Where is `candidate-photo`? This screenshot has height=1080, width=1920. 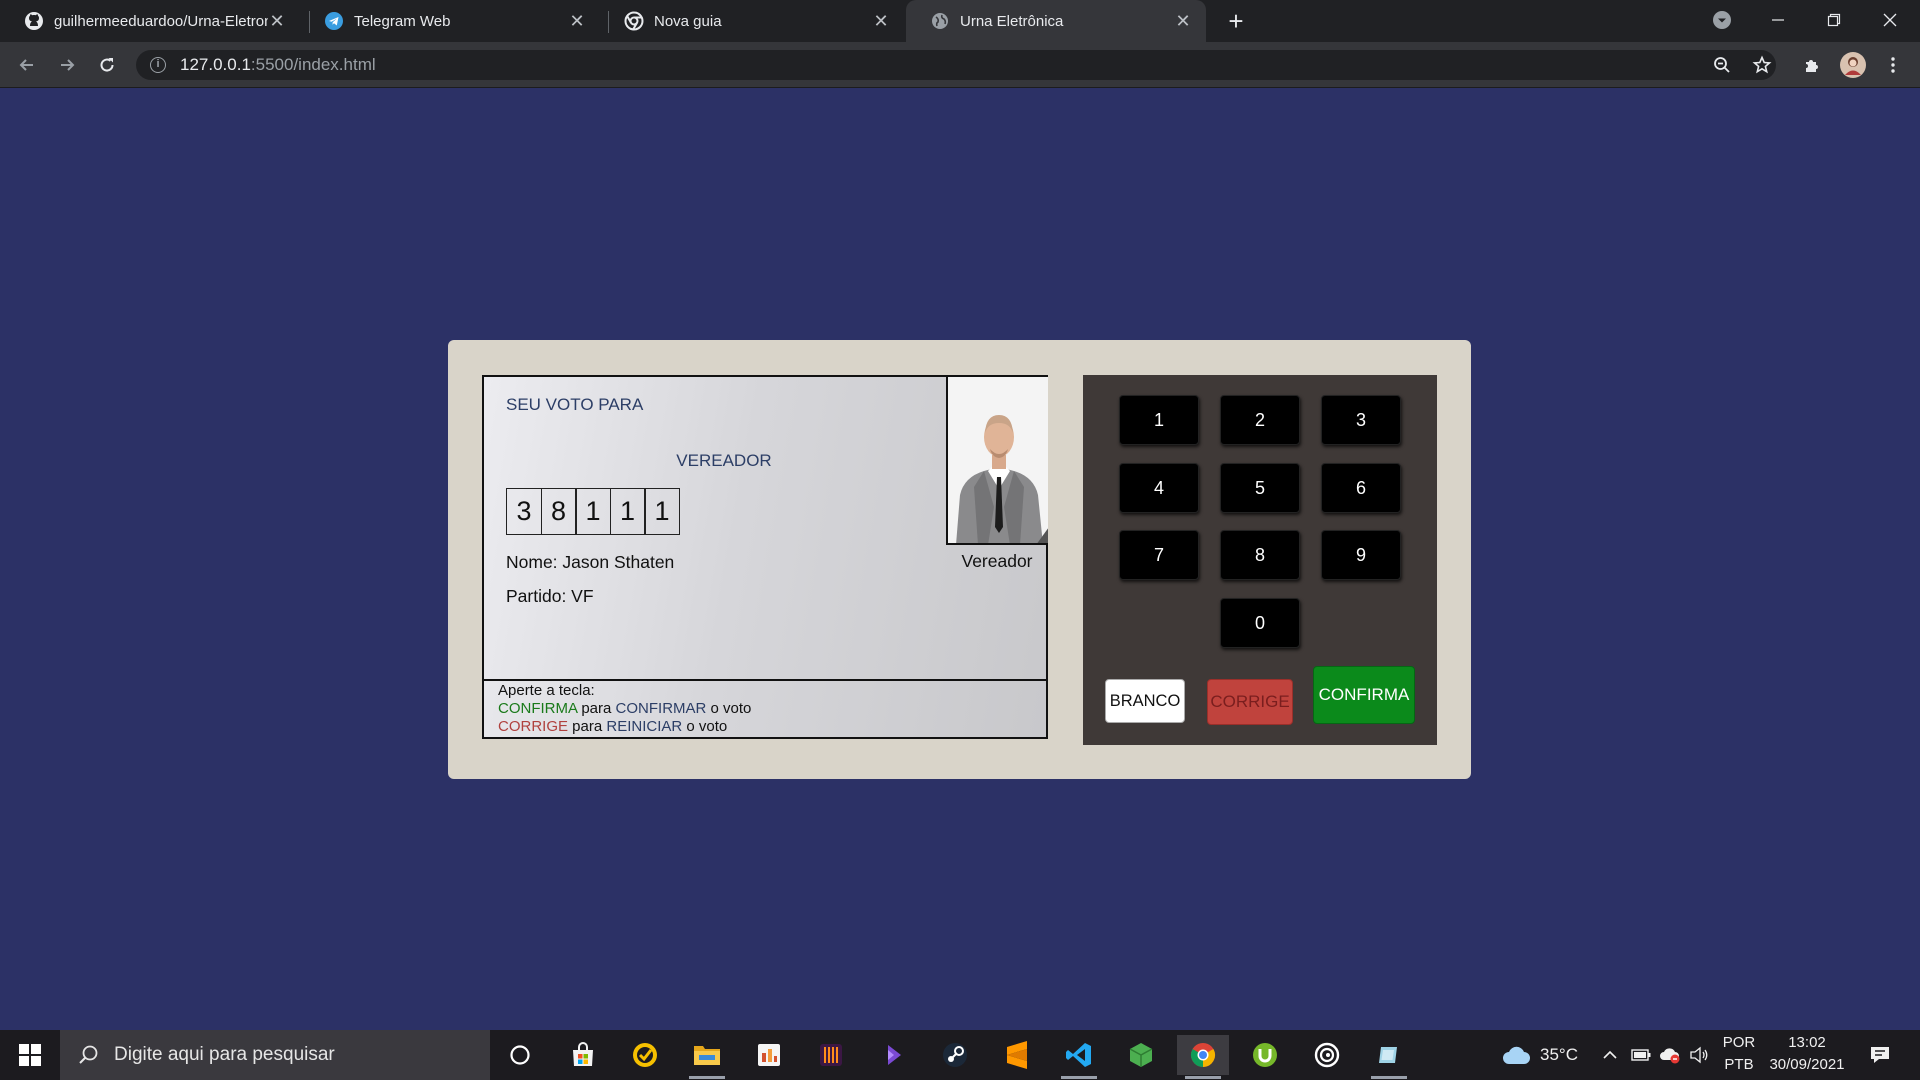 candidate-photo is located at coordinates (997, 461).